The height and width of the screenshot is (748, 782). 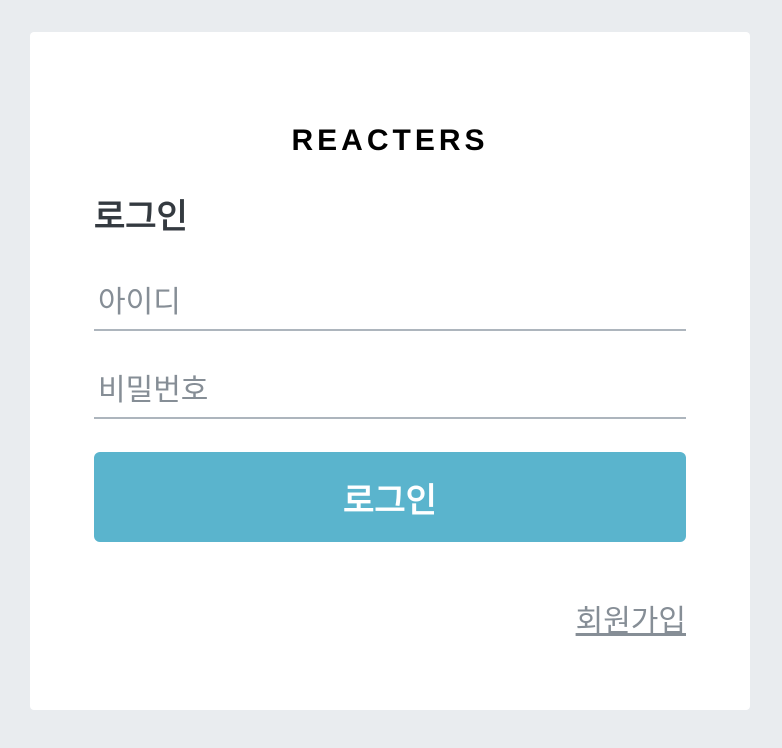 What do you see at coordinates (390, 141) in the screenshot?
I see `brand-logo: REACTERS` at bounding box center [390, 141].